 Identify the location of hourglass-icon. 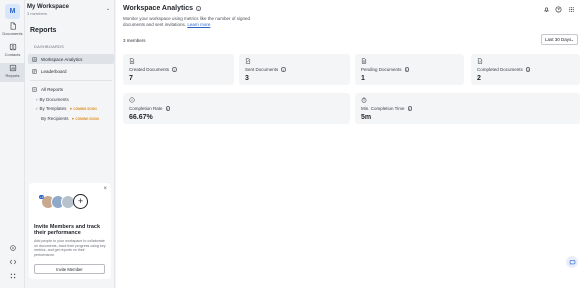
(364, 61).